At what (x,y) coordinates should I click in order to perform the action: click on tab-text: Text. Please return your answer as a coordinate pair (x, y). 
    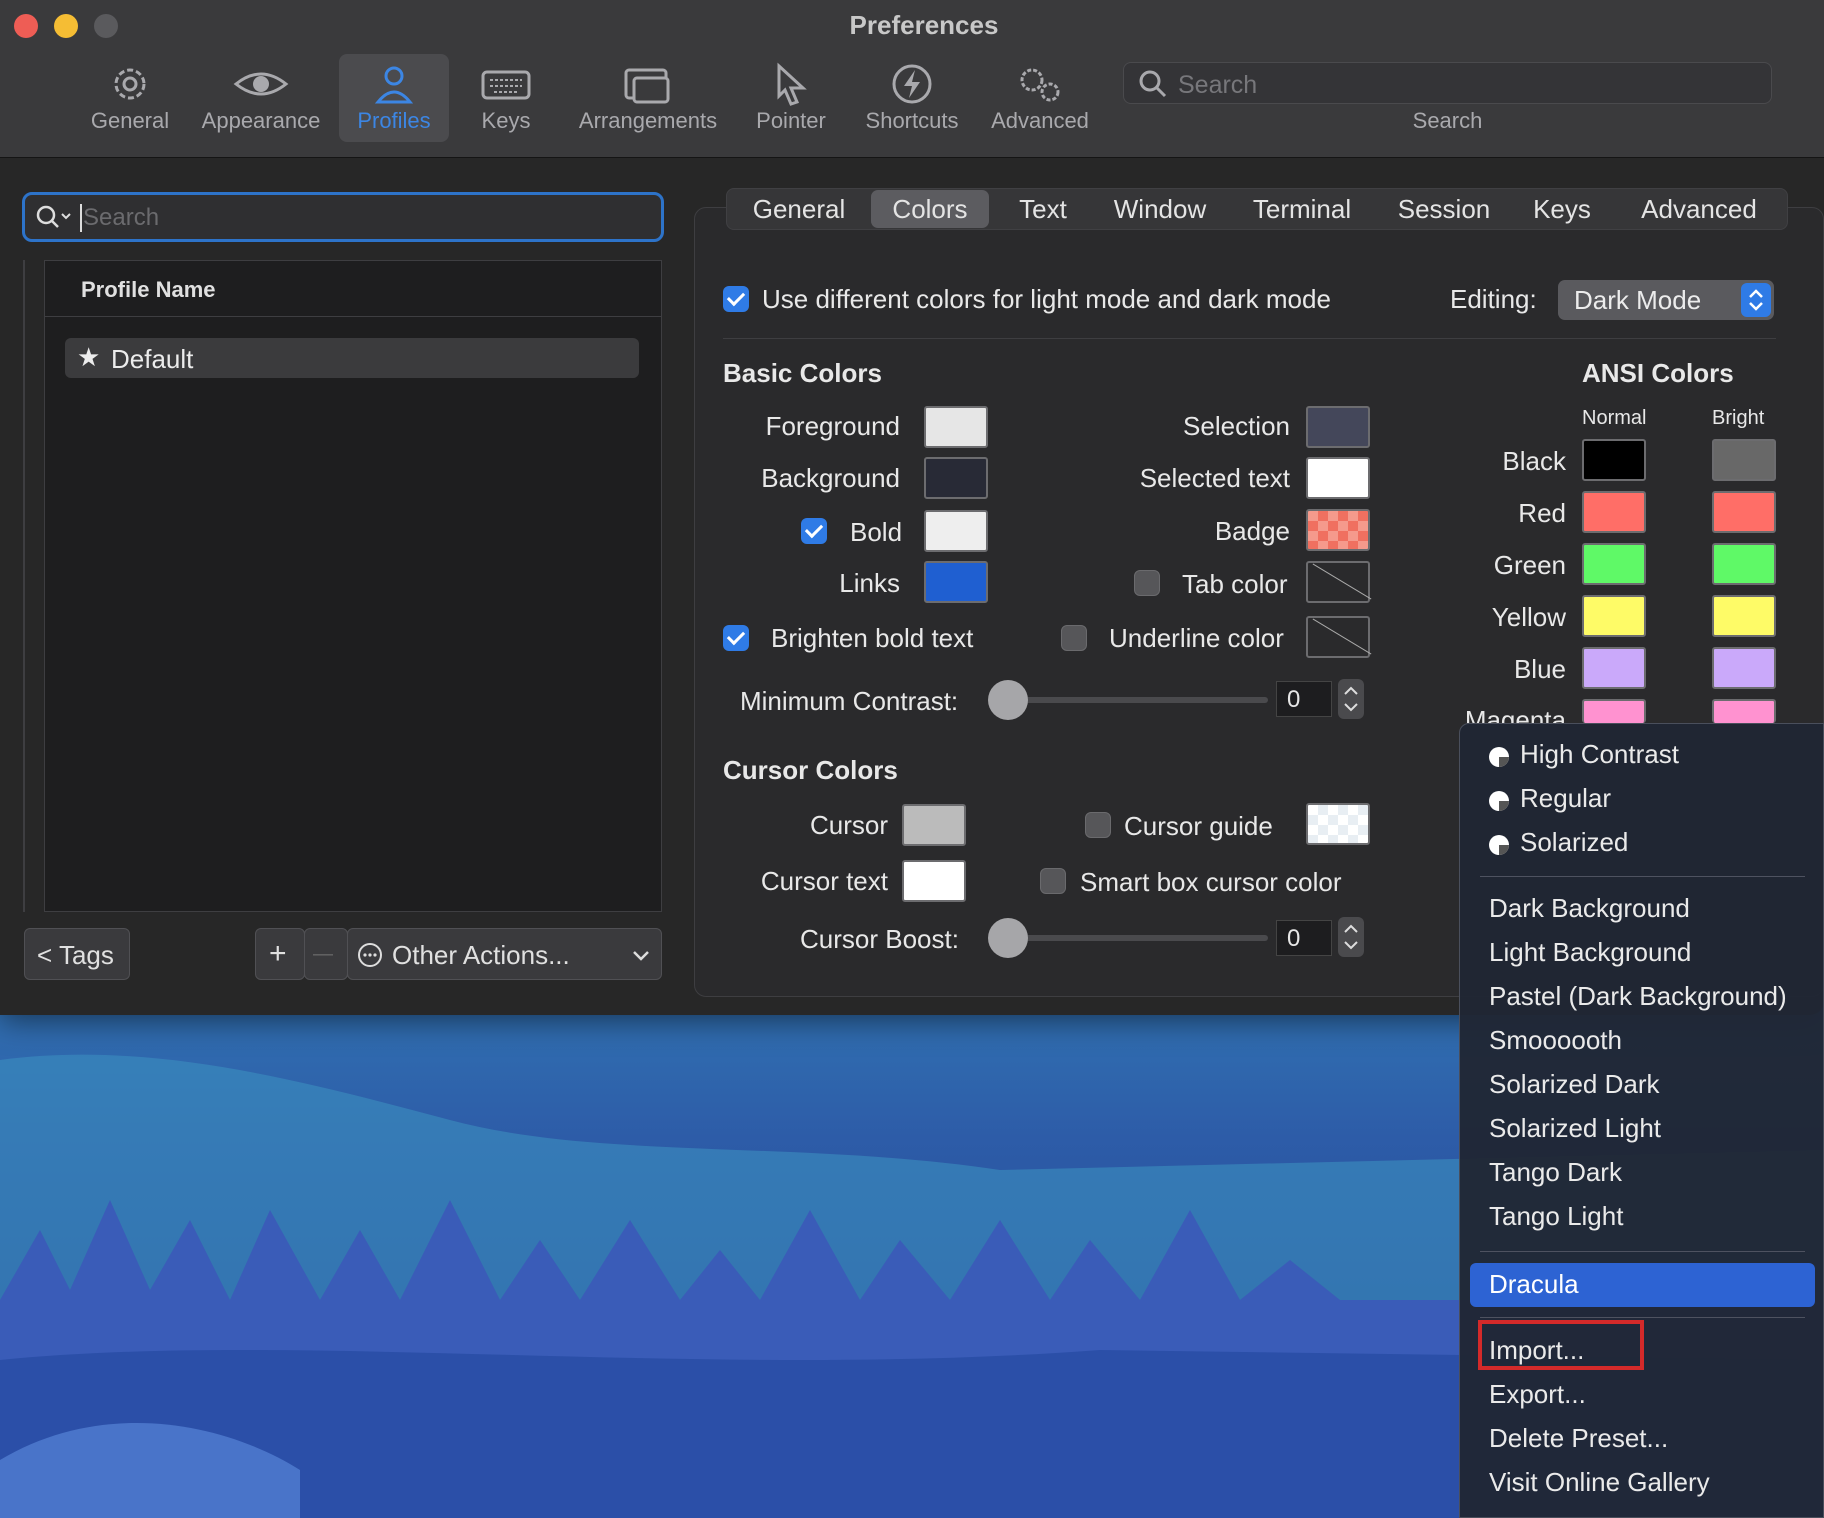
    Looking at the image, I should click on (1043, 209).